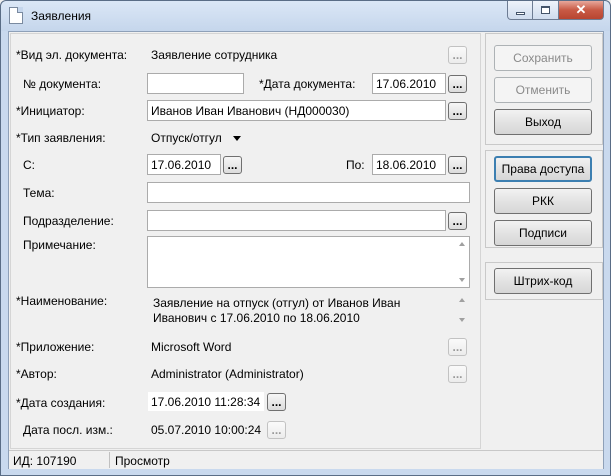 This screenshot has width=611, height=476. I want to click on barcode-group: Штрих-код, so click(544, 281).